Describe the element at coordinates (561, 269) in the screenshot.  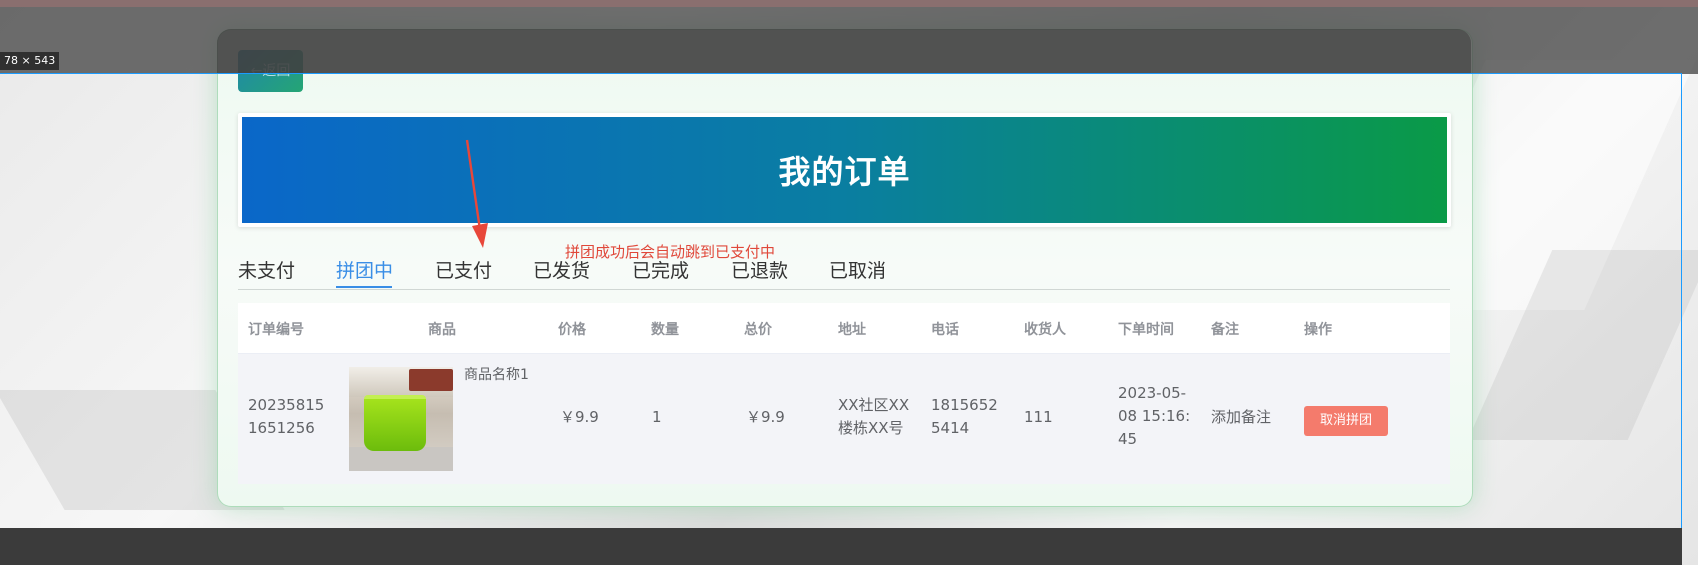
I see `tab-shipped: 已发货` at that location.